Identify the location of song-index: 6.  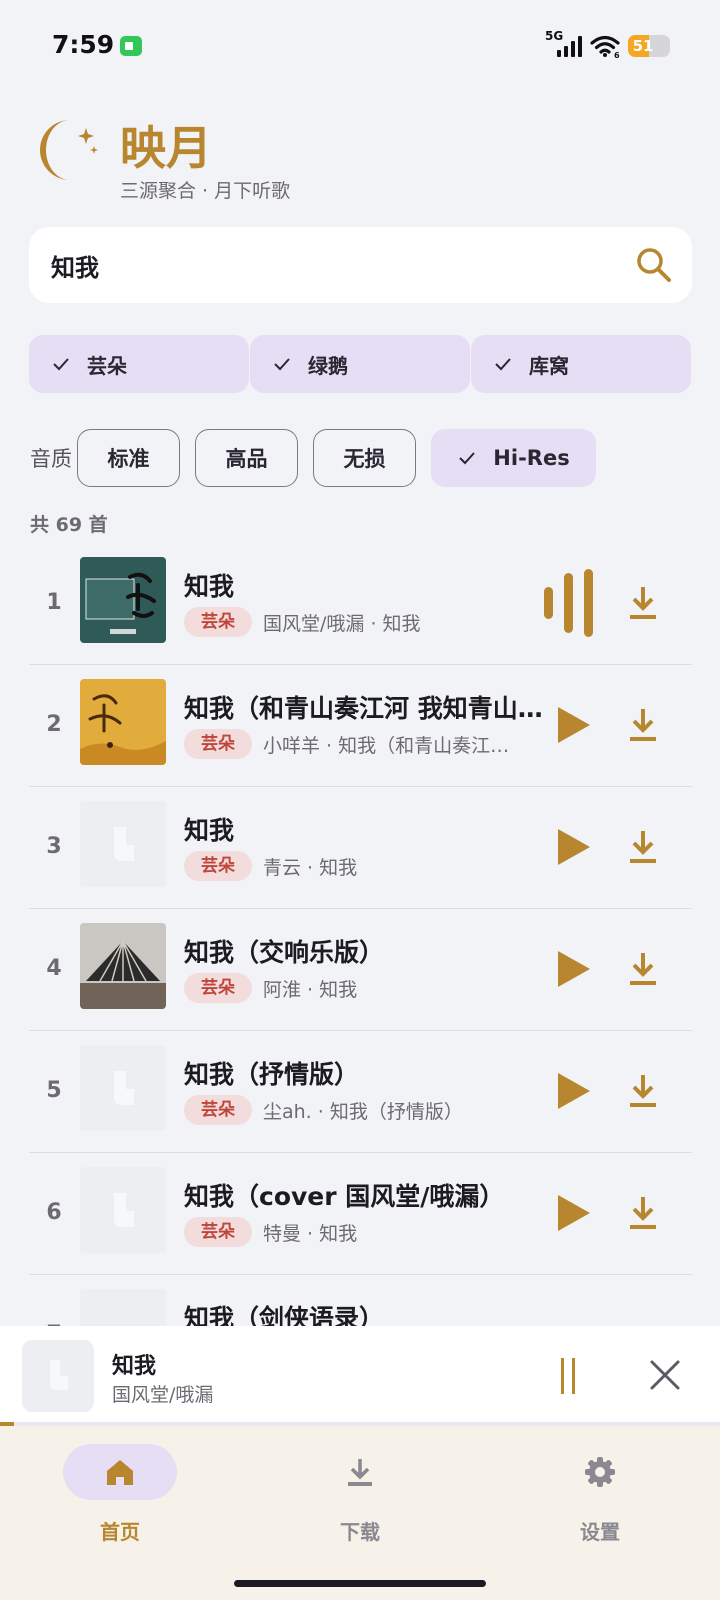
(54, 1212).